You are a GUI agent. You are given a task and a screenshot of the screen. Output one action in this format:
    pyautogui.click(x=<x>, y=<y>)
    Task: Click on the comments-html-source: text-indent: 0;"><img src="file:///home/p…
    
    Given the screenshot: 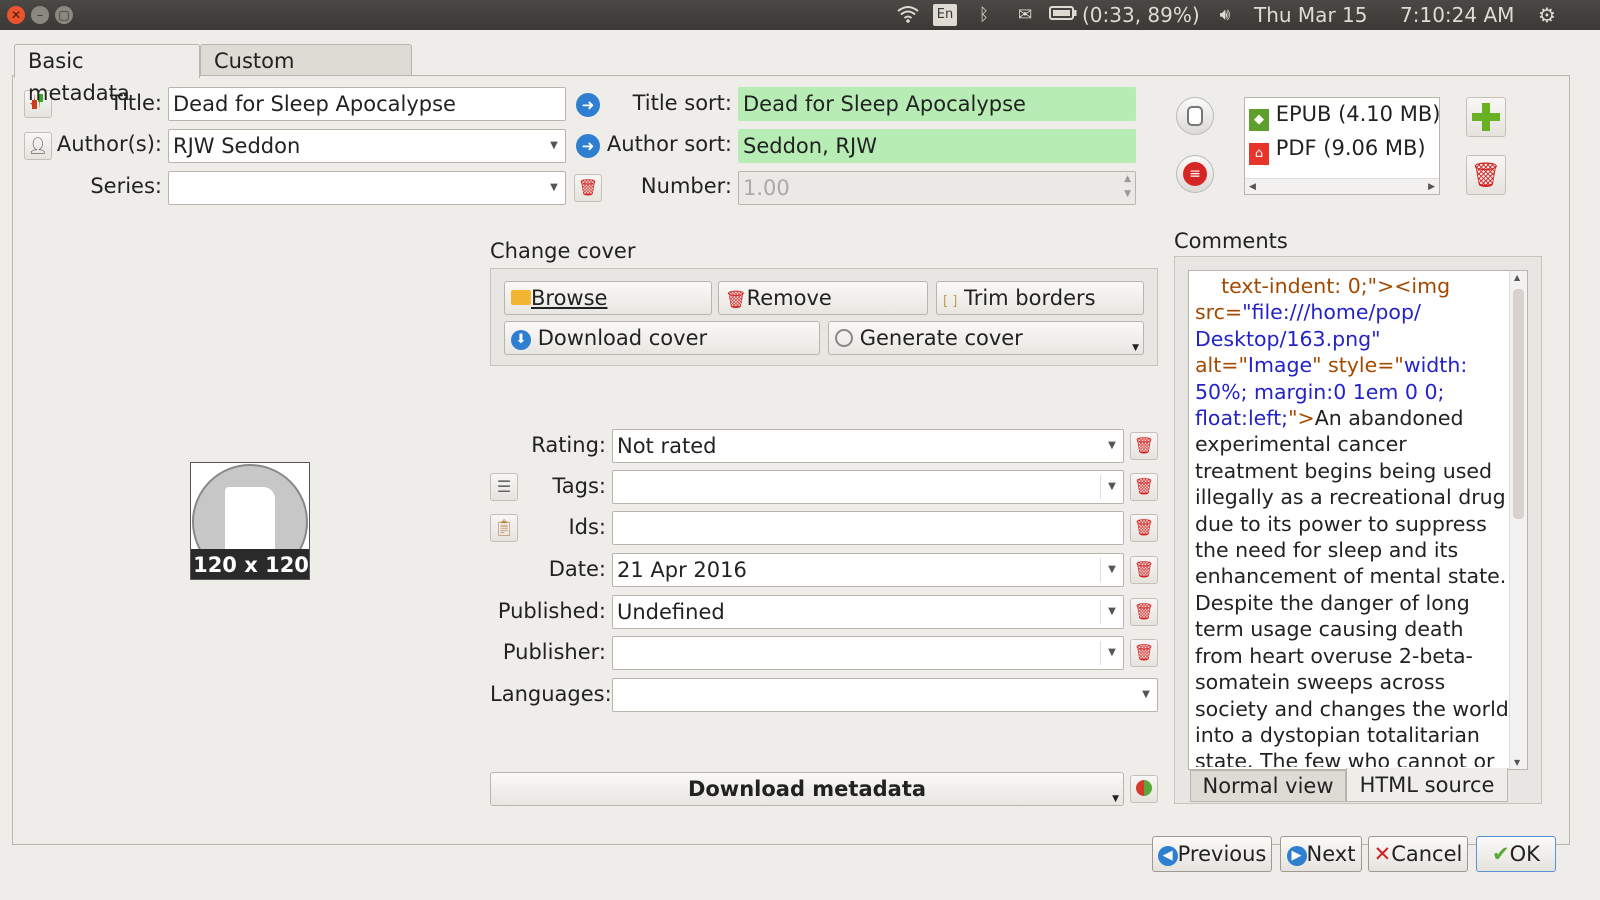 What is the action you would take?
    pyautogui.click(x=1351, y=520)
    